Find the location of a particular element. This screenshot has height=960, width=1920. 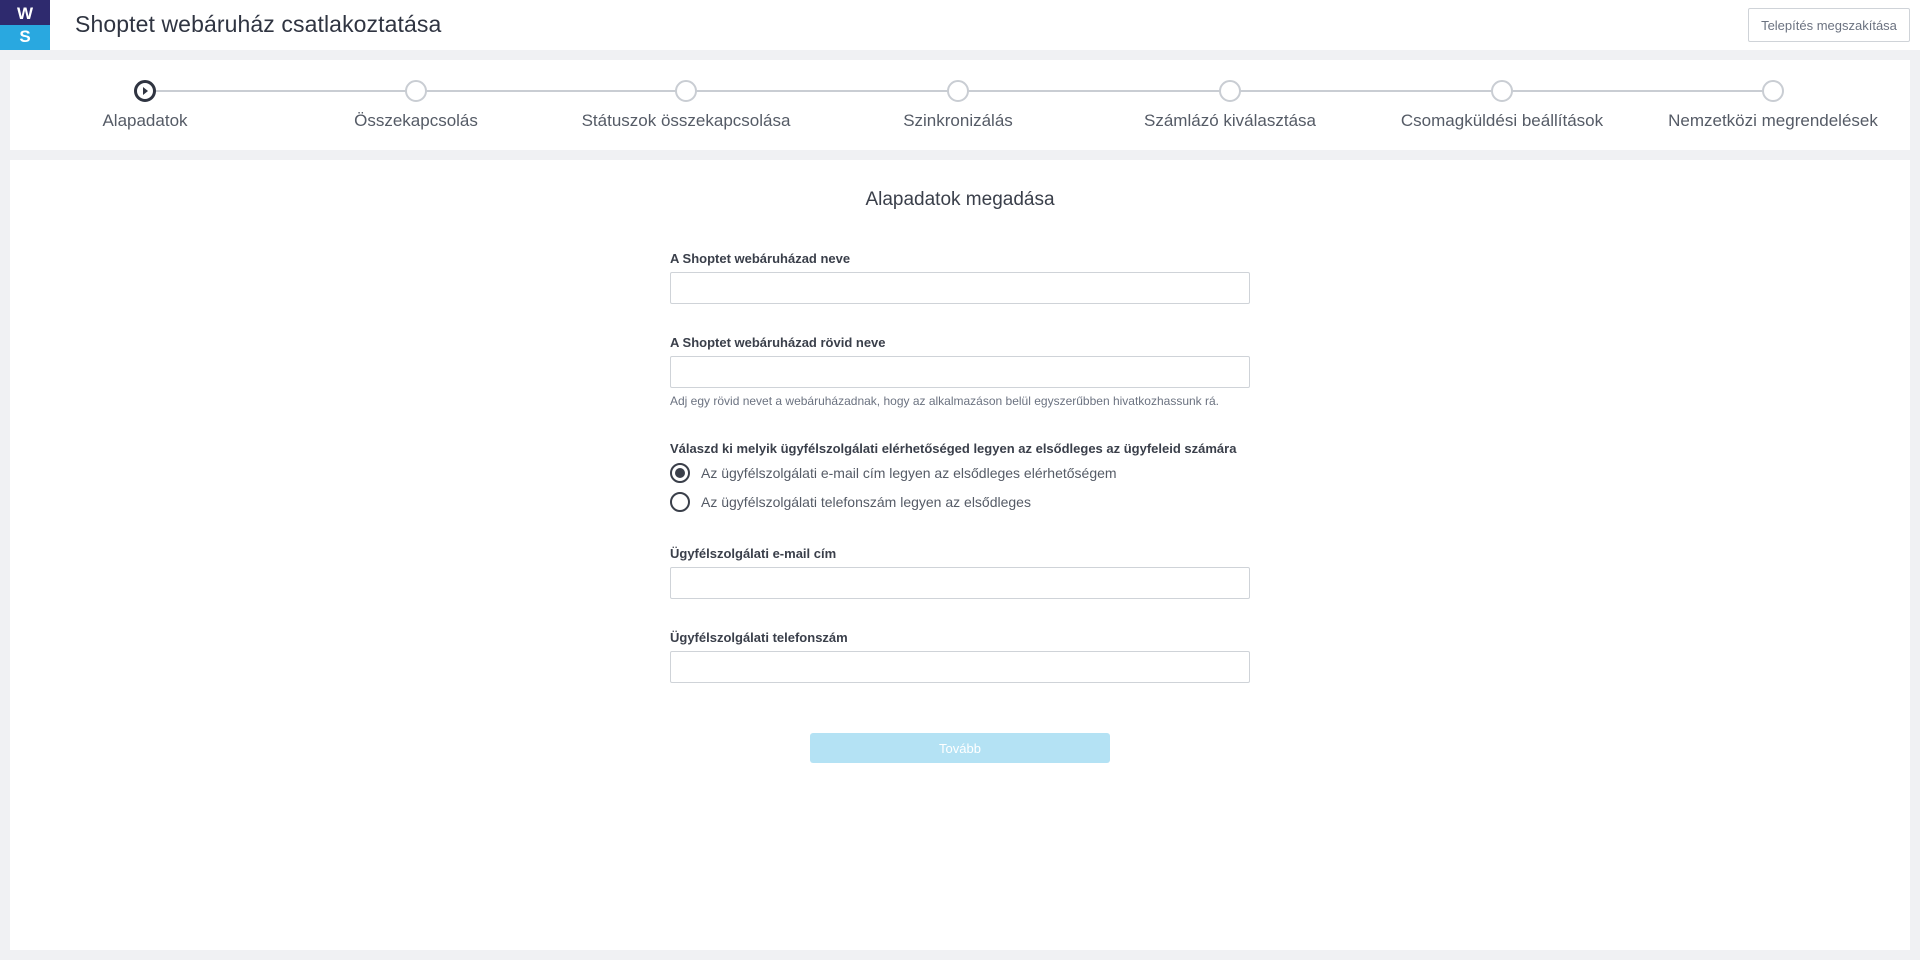

step-label: Szinkronizálás is located at coordinates (958, 120).